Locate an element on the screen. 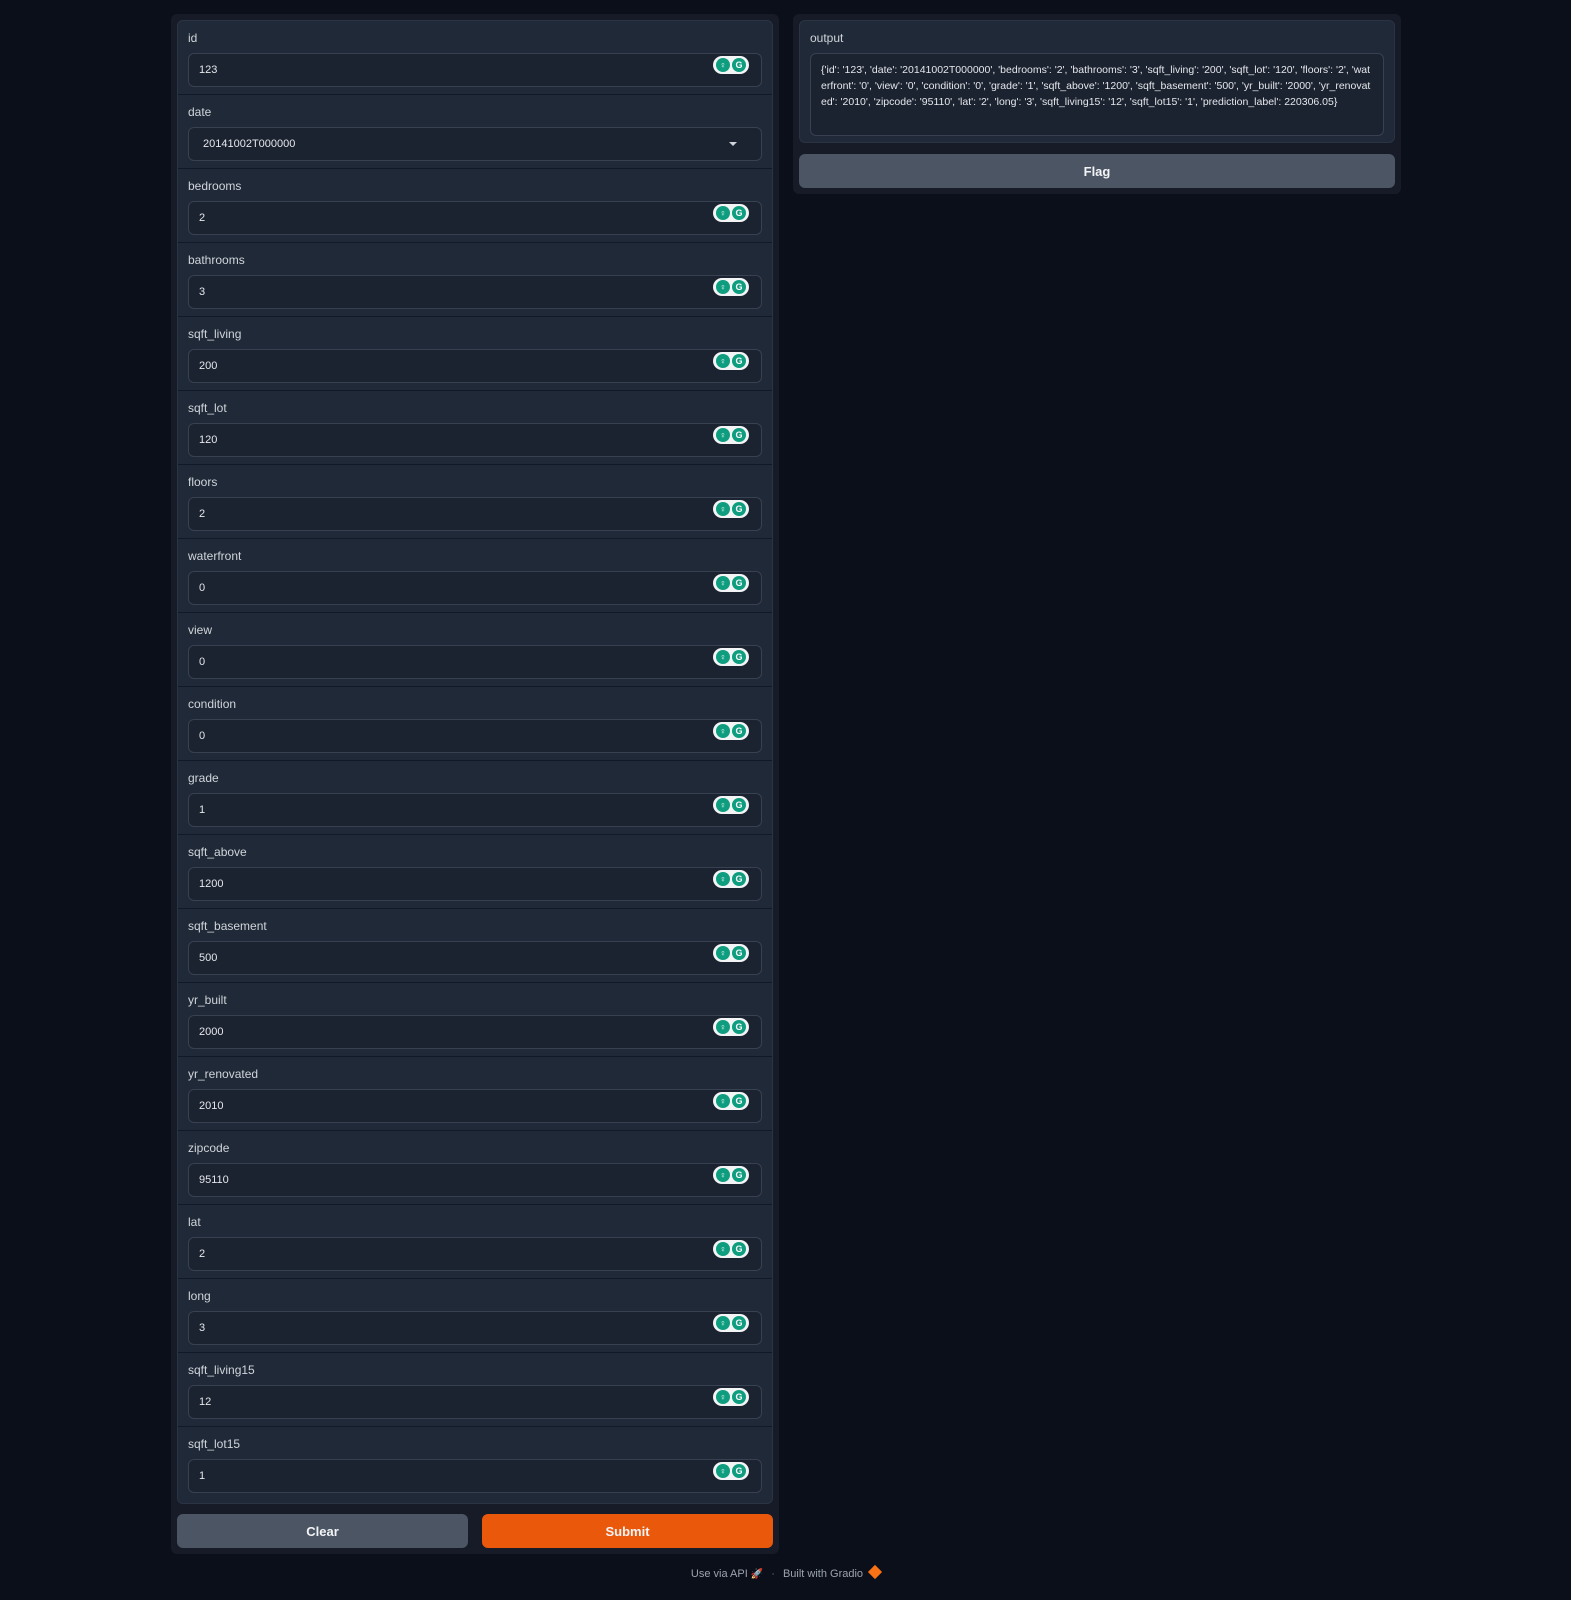 This screenshot has height=1600, width=1571. input-value: 2010 is located at coordinates (211, 1106).